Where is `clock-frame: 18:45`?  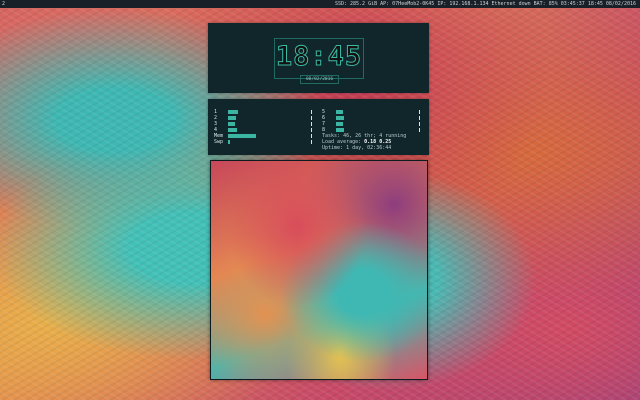 clock-frame: 18:45 is located at coordinates (319, 58).